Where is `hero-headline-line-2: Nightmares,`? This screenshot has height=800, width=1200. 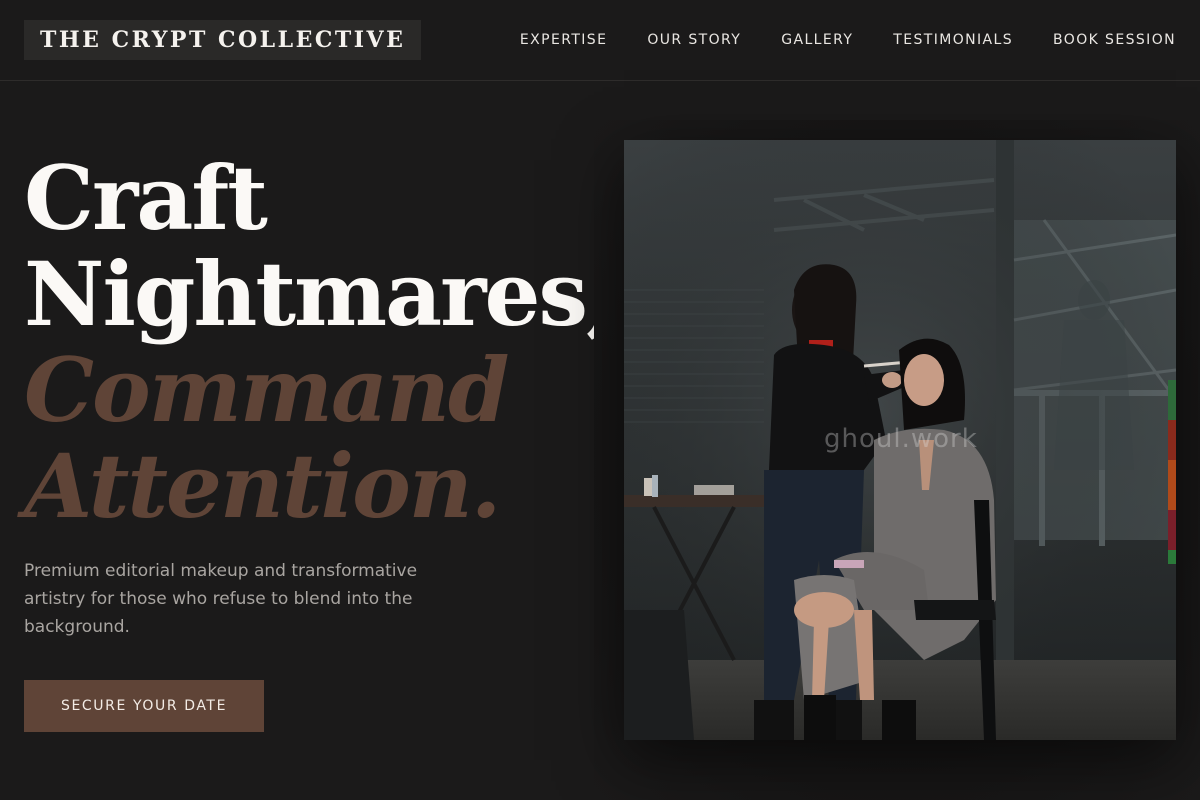
hero-headline-line-2: Nightmares, is located at coordinates (320, 294).